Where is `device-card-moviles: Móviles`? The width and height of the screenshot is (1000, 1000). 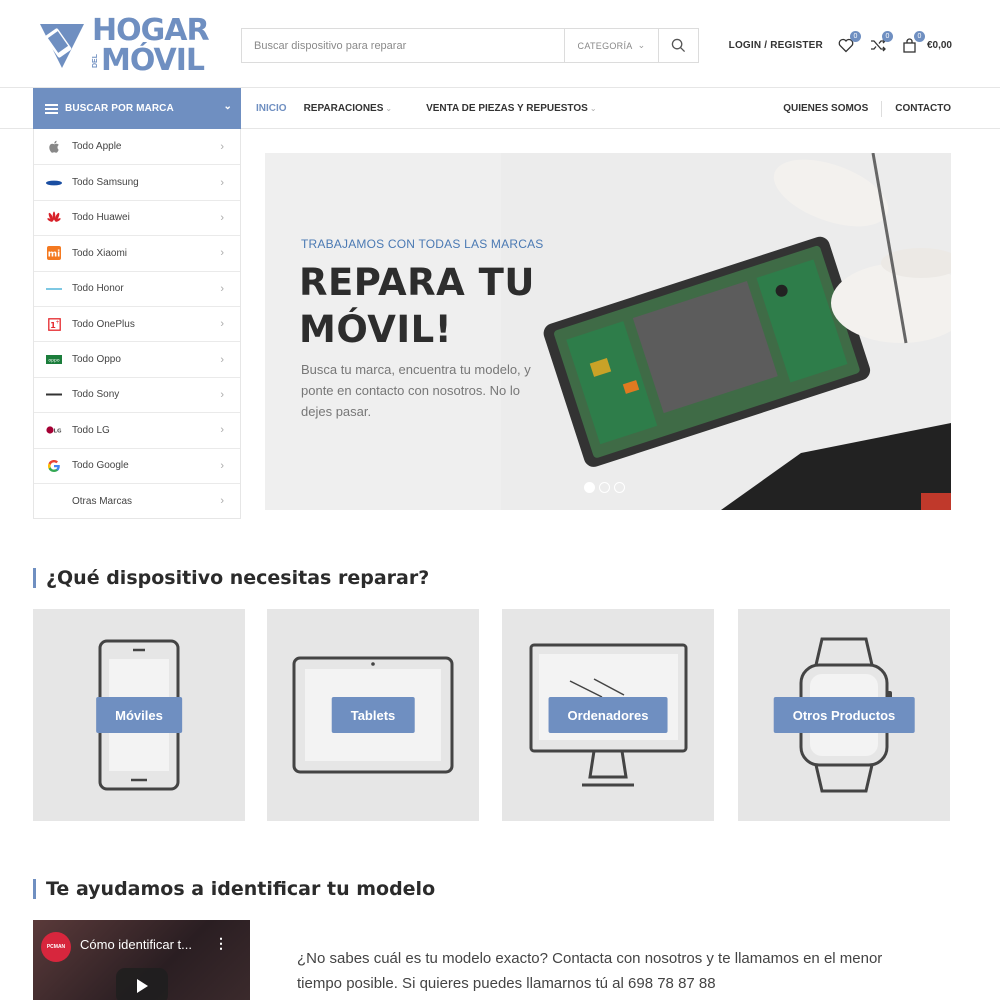 device-card-moviles: Móviles is located at coordinates (139, 715).